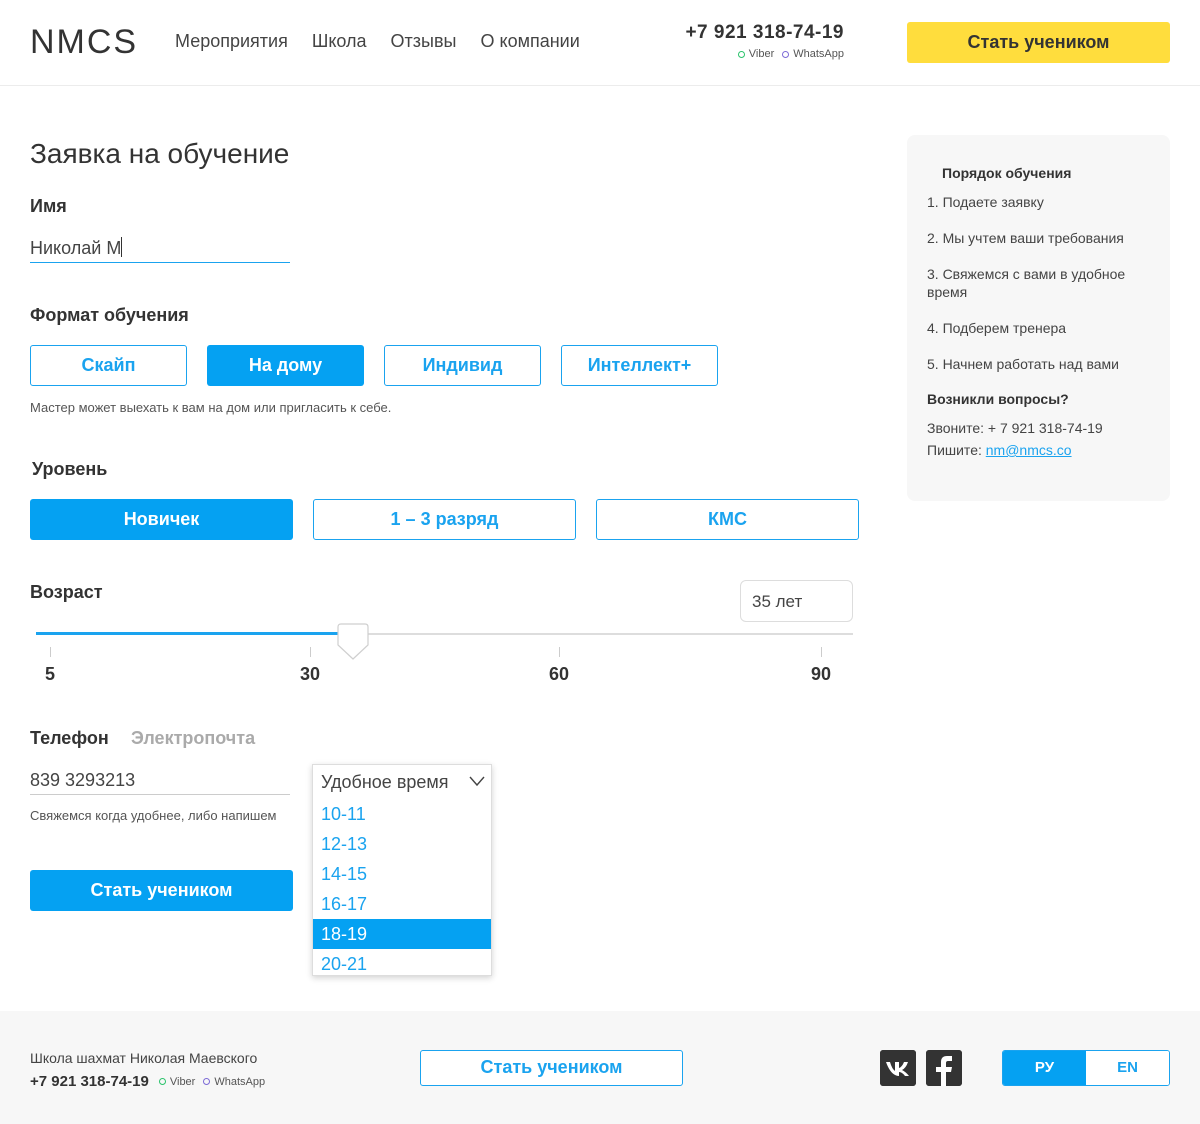 The width and height of the screenshot is (1200, 1124). What do you see at coordinates (1045, 428) in the screenshot?
I see `call-phone: + 7 921 318-74-19` at bounding box center [1045, 428].